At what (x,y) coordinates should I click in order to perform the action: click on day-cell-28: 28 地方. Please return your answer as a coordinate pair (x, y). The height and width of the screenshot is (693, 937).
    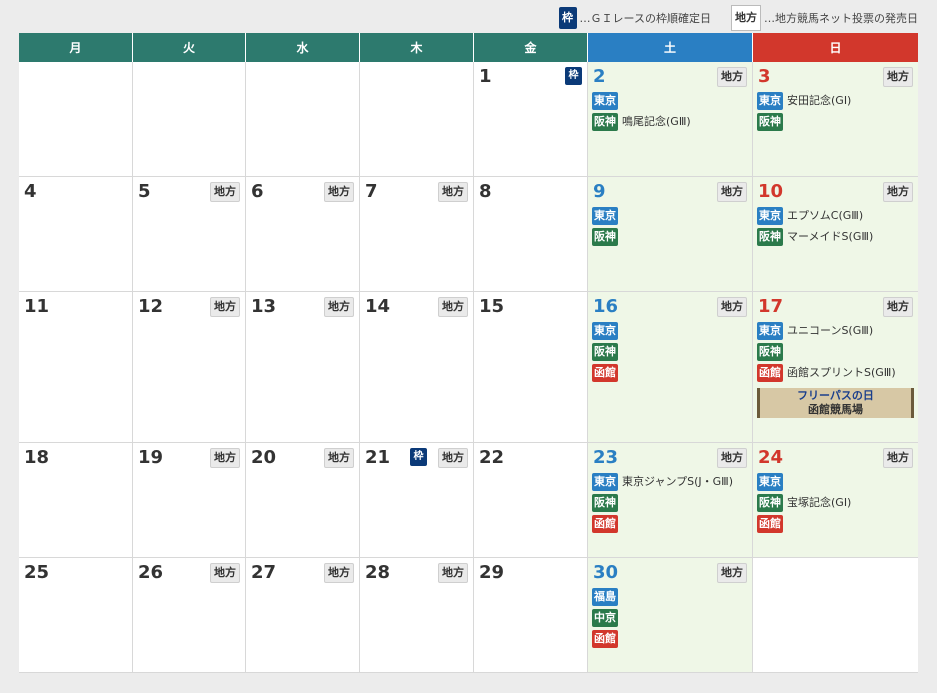
    Looking at the image, I should click on (417, 615).